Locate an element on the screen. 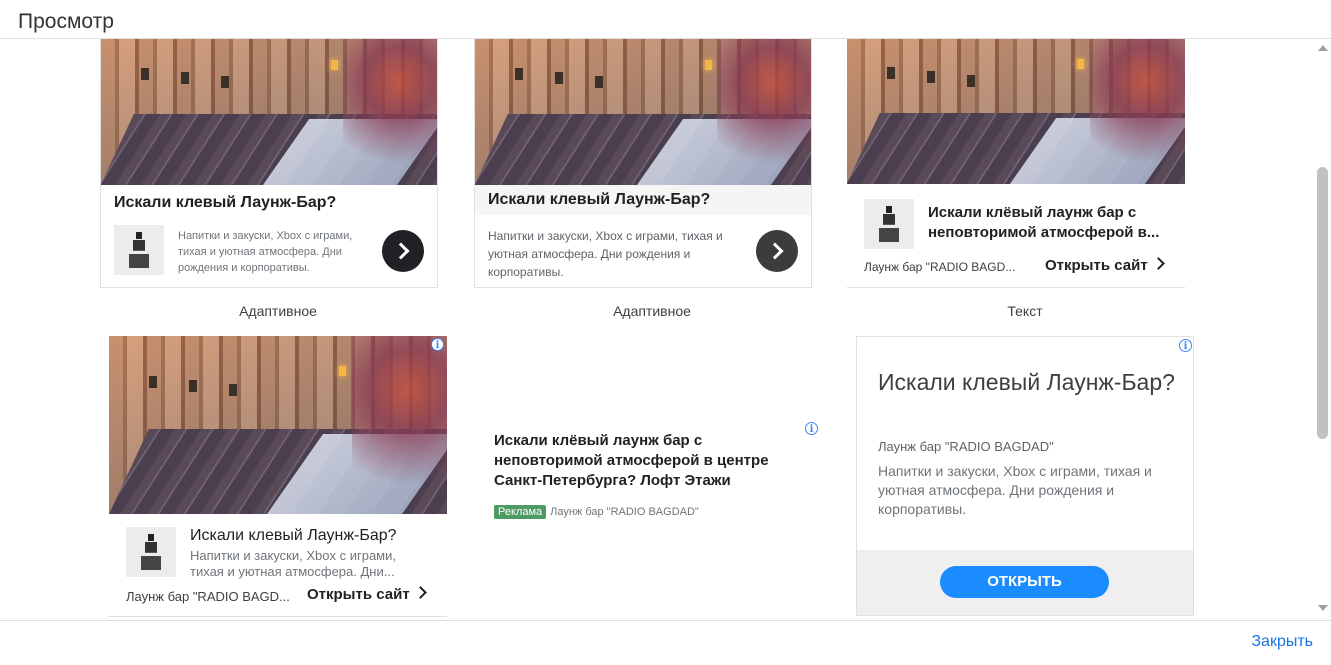  dialog-title: Просмотр is located at coordinates (66, 21).